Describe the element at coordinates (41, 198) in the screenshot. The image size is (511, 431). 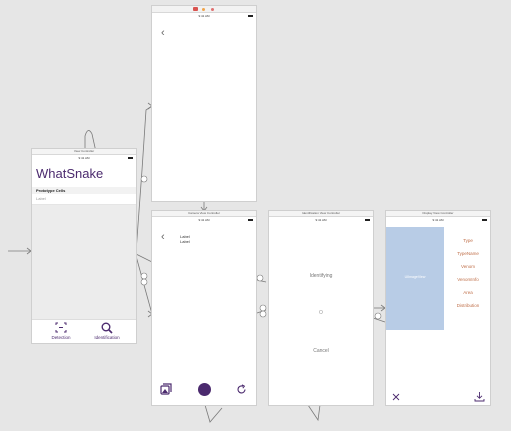
I see `cell-label: Label` at that location.